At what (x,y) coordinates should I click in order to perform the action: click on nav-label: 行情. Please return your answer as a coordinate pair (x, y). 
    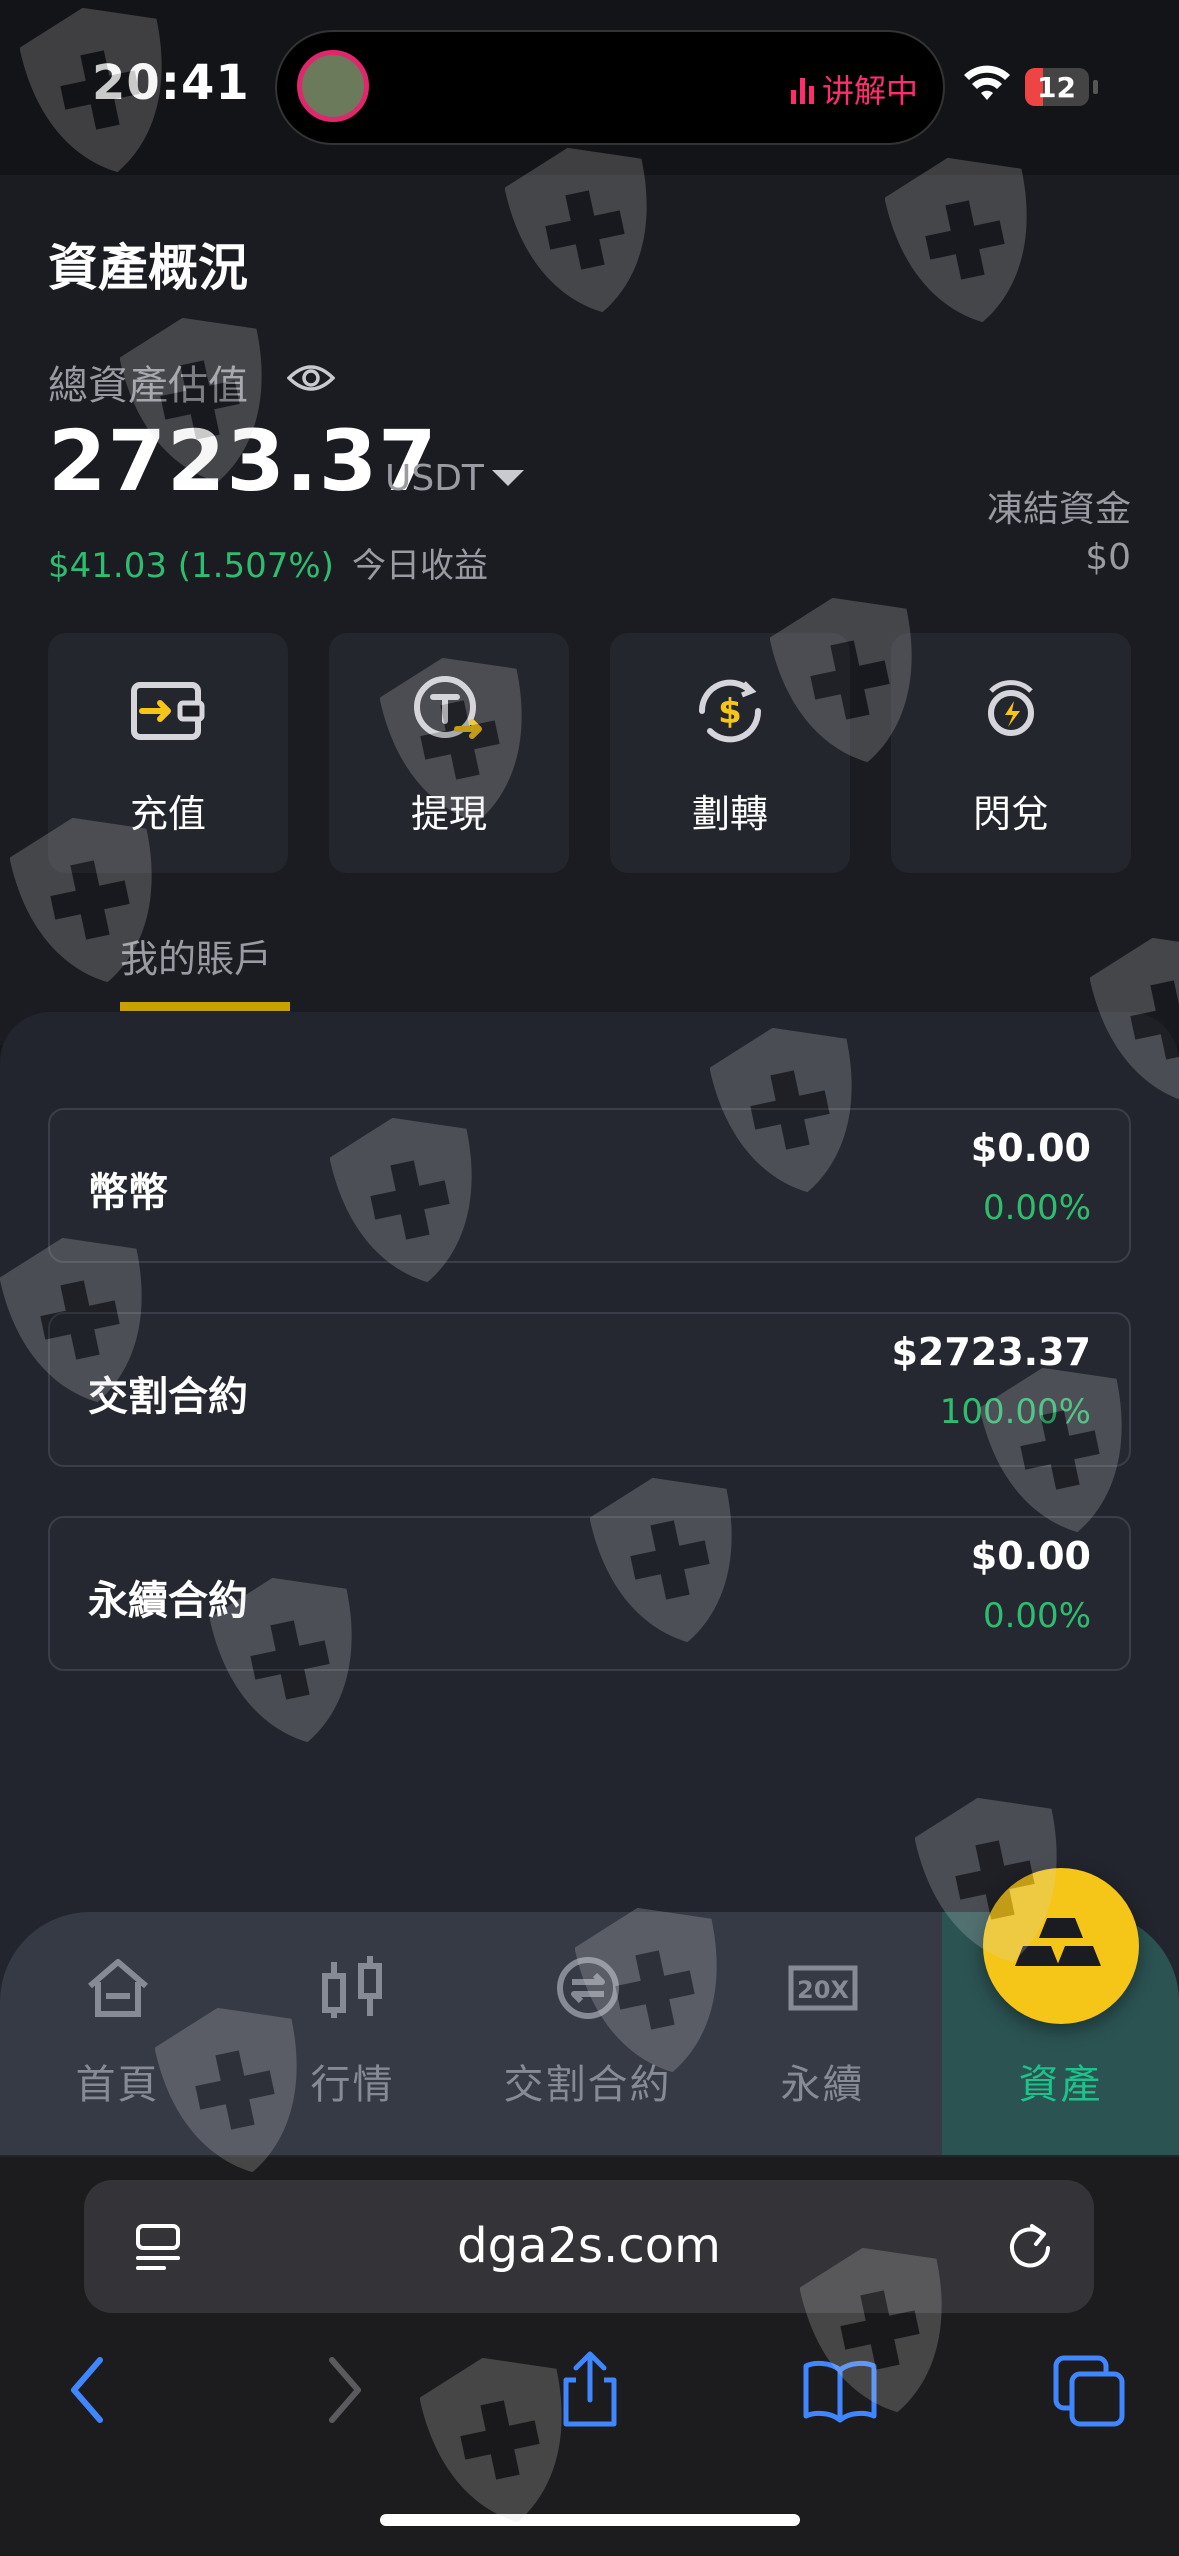
    Looking at the image, I should click on (352, 2085).